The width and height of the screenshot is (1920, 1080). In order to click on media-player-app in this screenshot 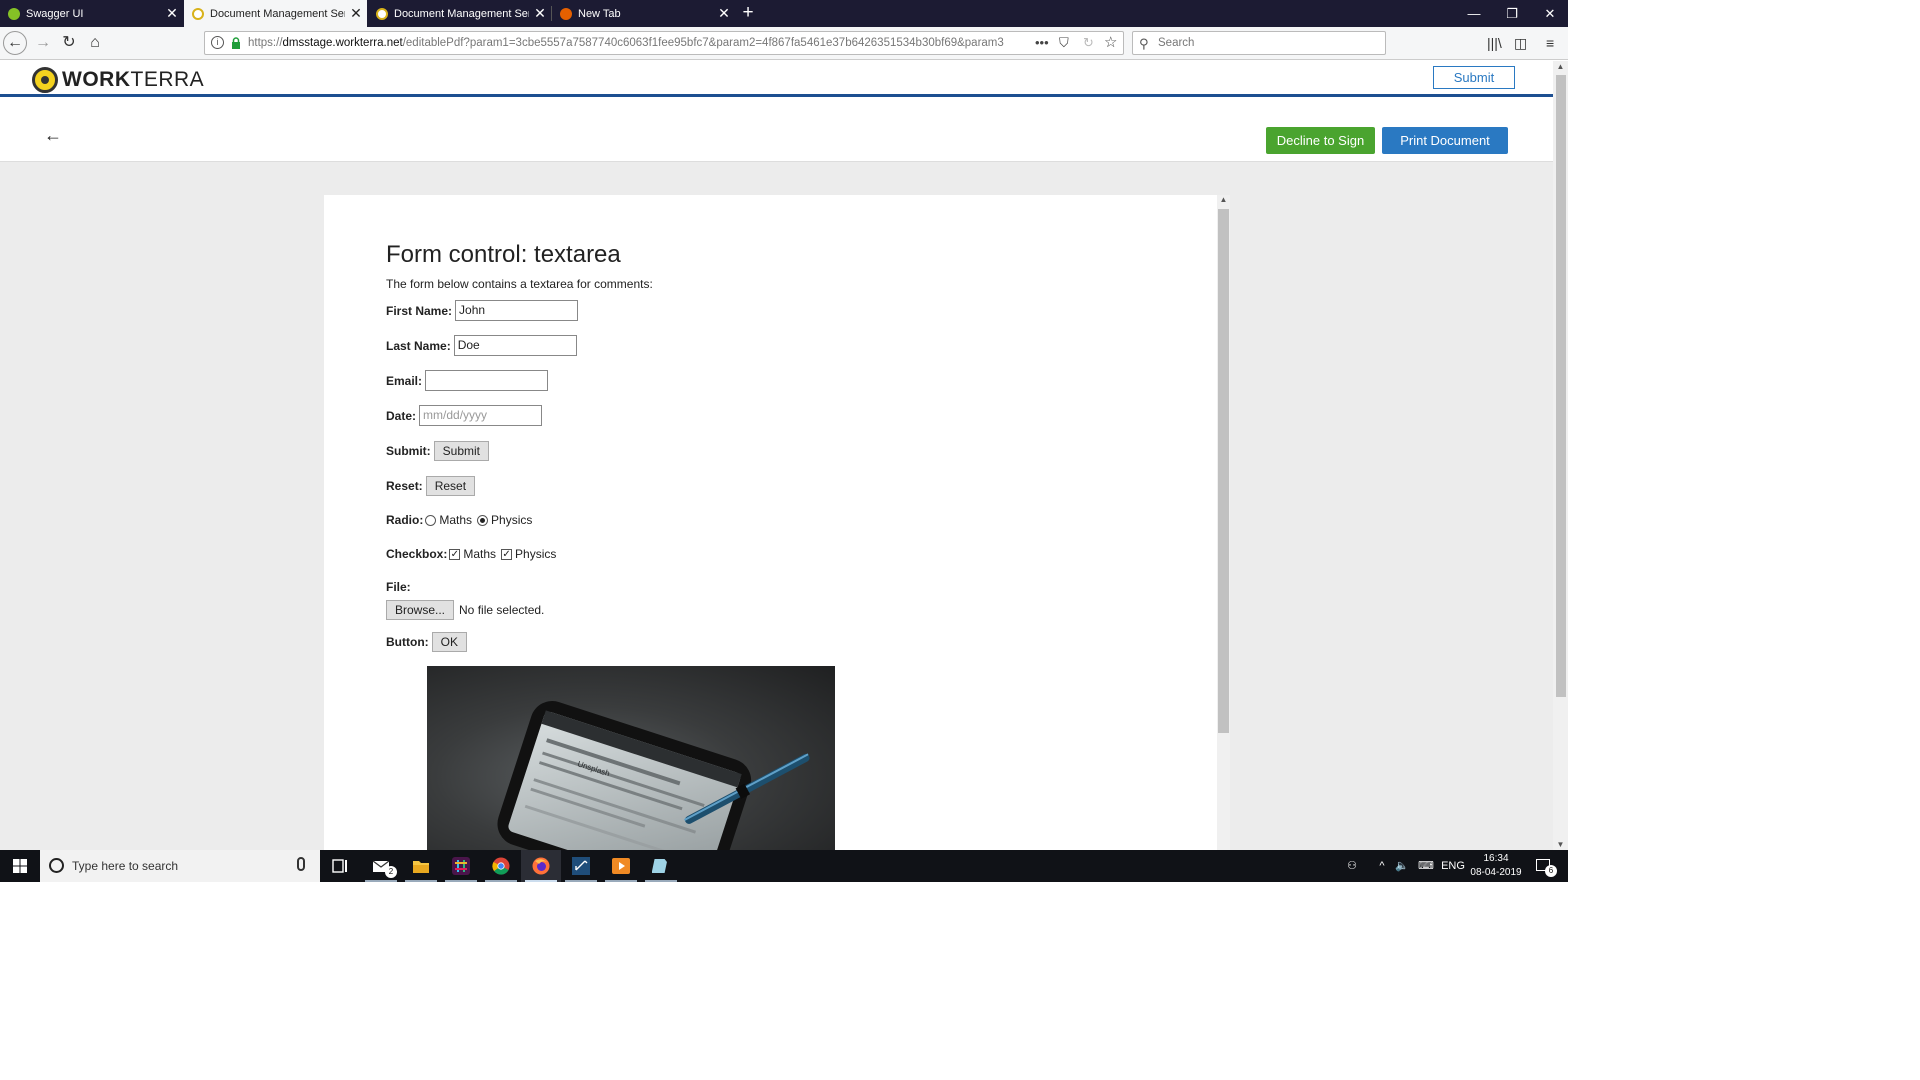, I will do `click(621, 866)`.